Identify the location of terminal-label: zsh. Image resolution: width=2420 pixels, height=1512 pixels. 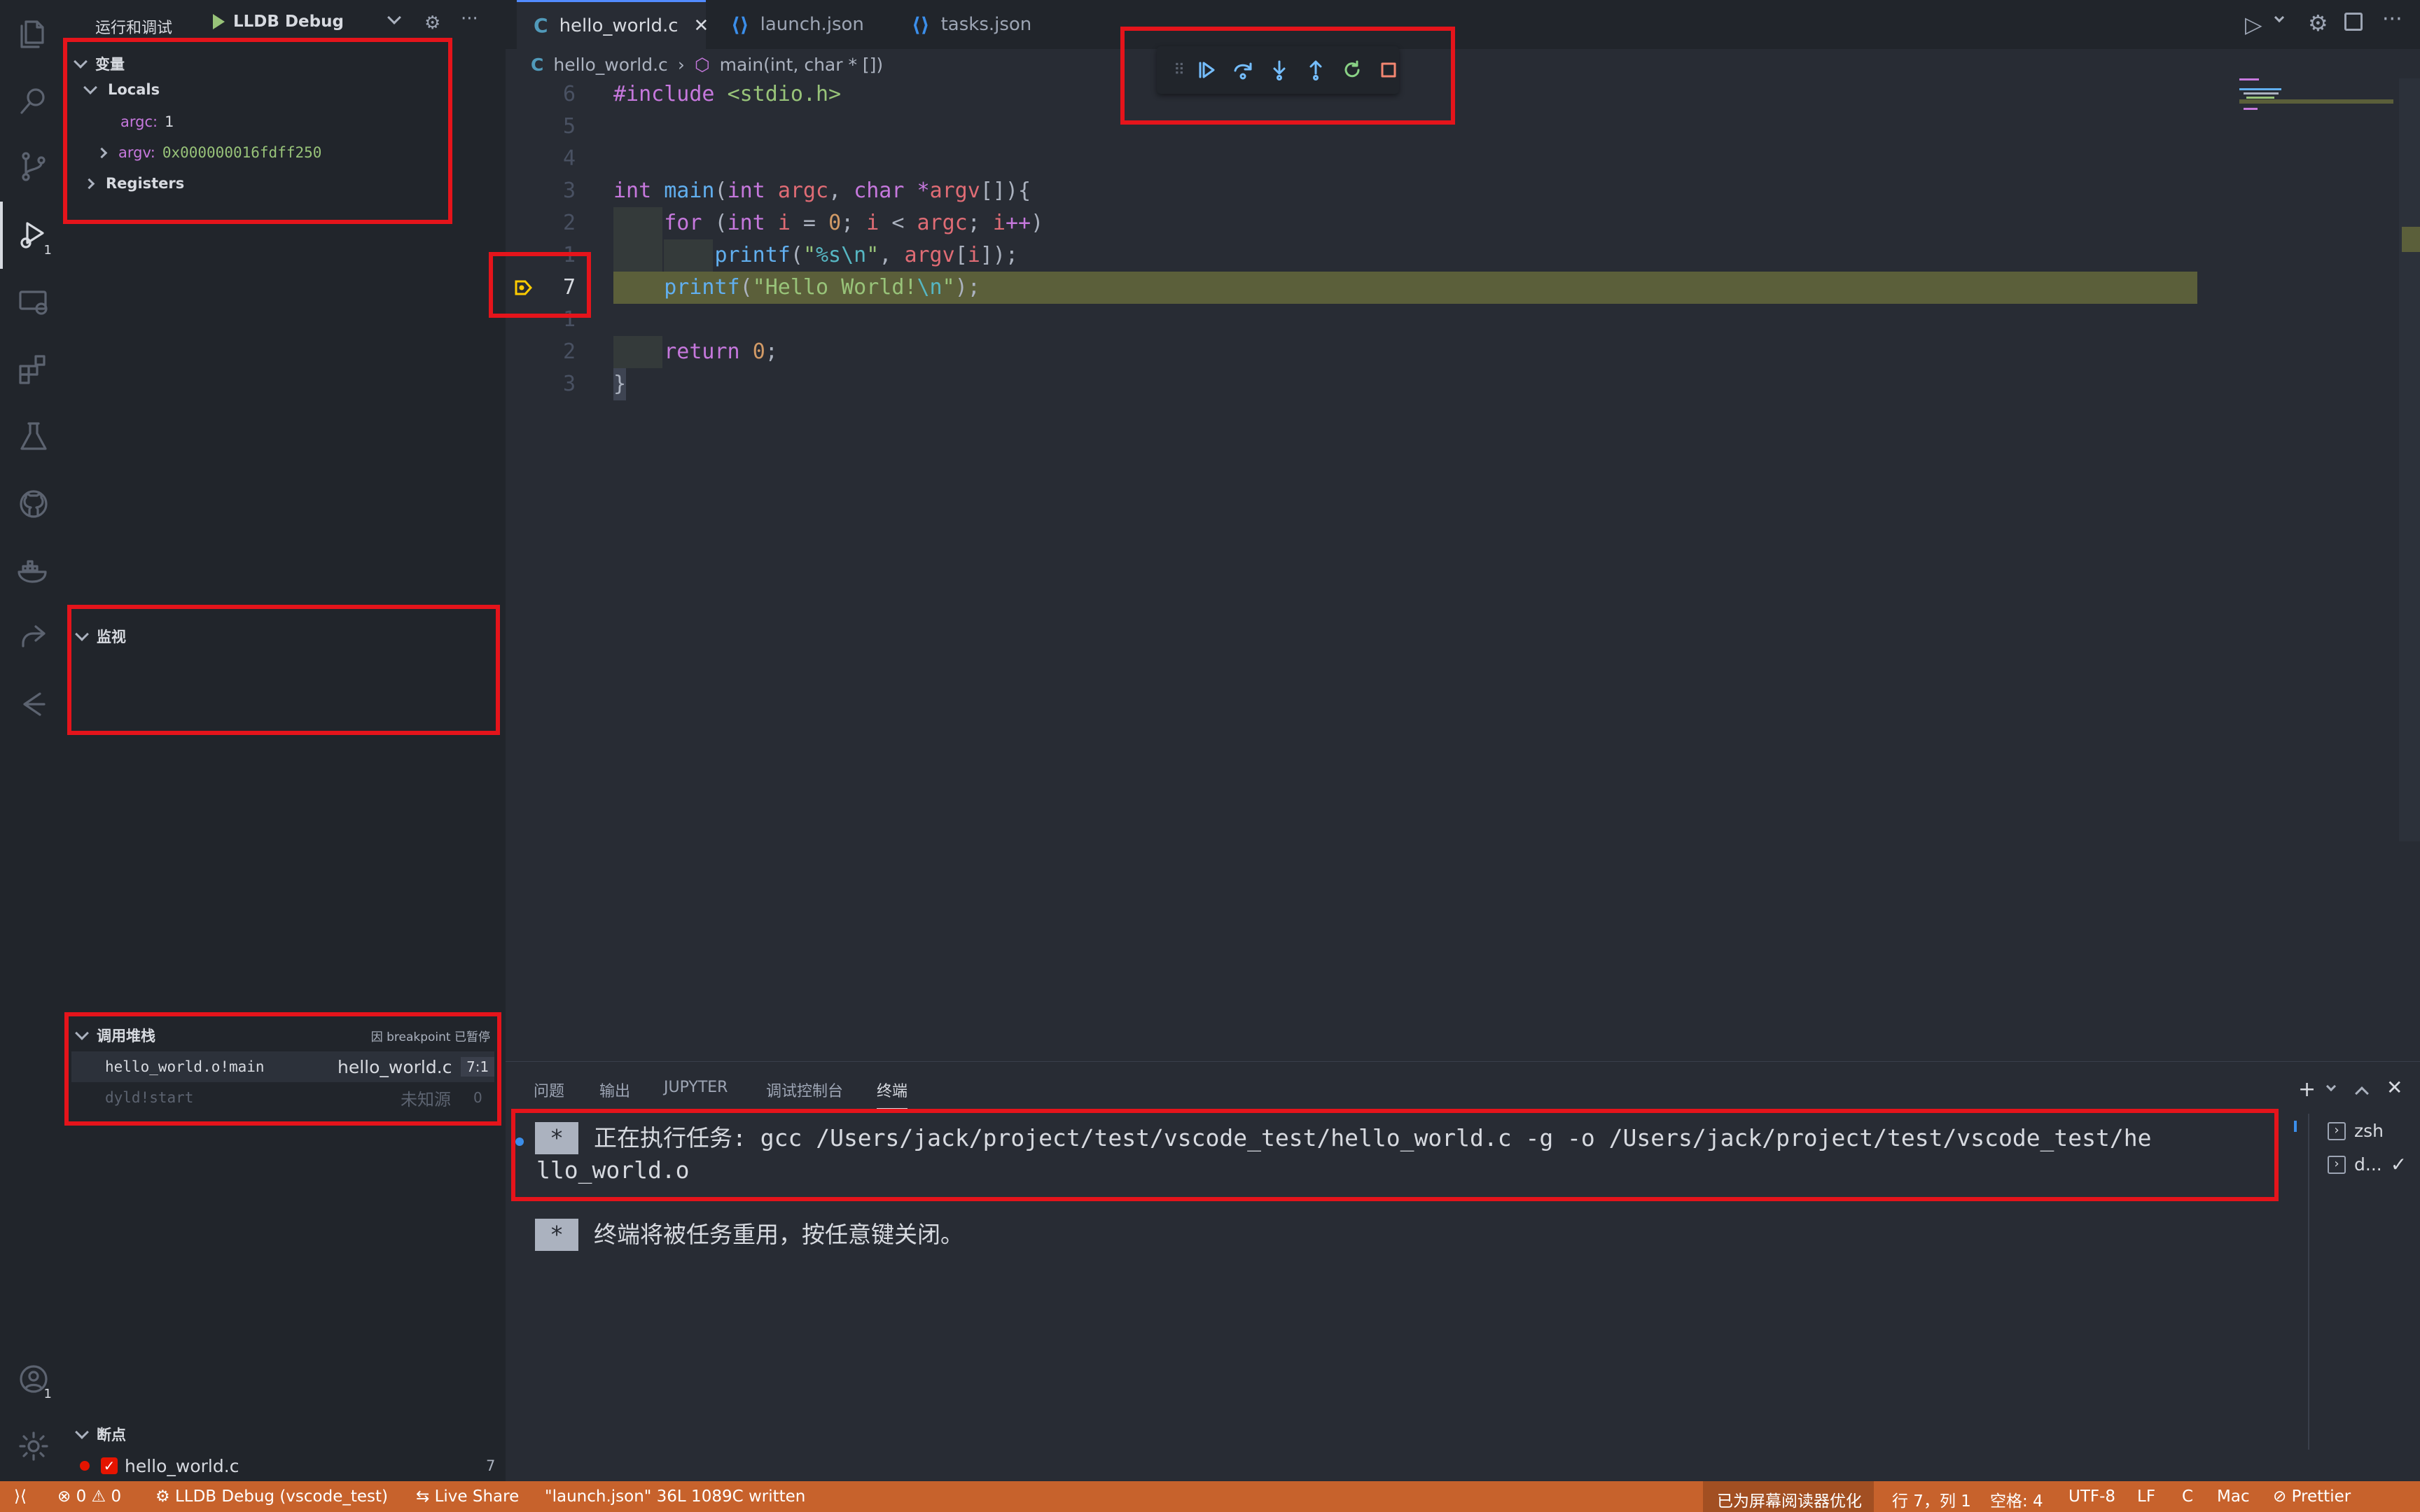
(2369, 1131).